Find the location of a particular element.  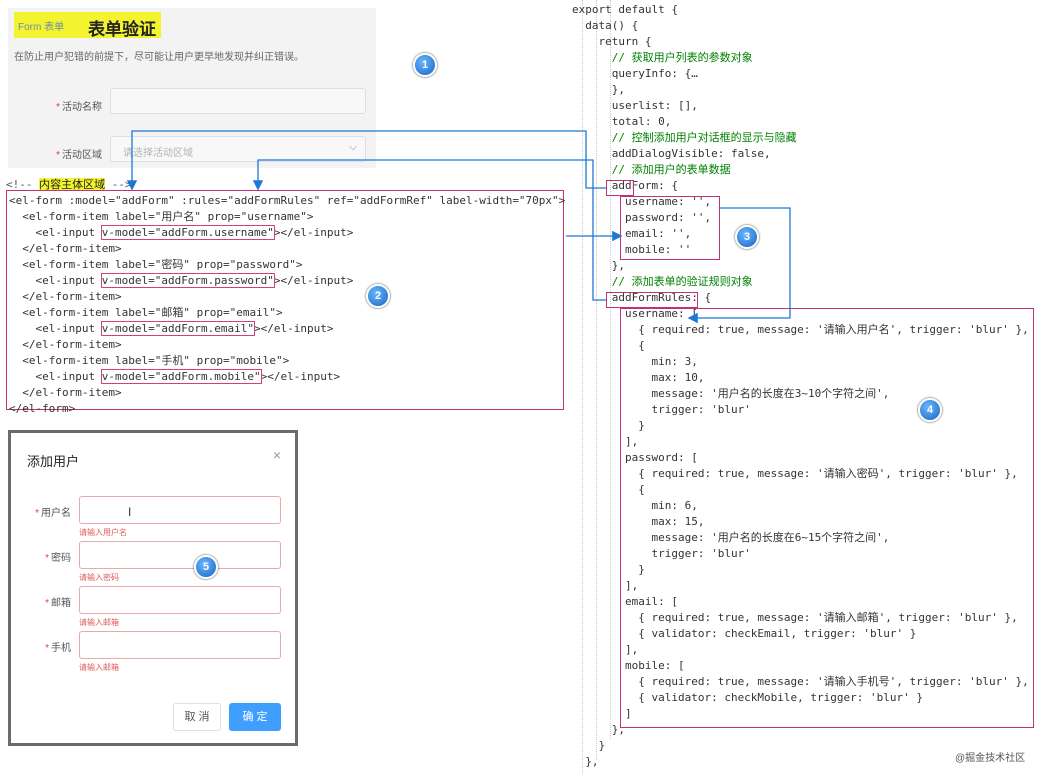

badge-3: 3 is located at coordinates (747, 237).